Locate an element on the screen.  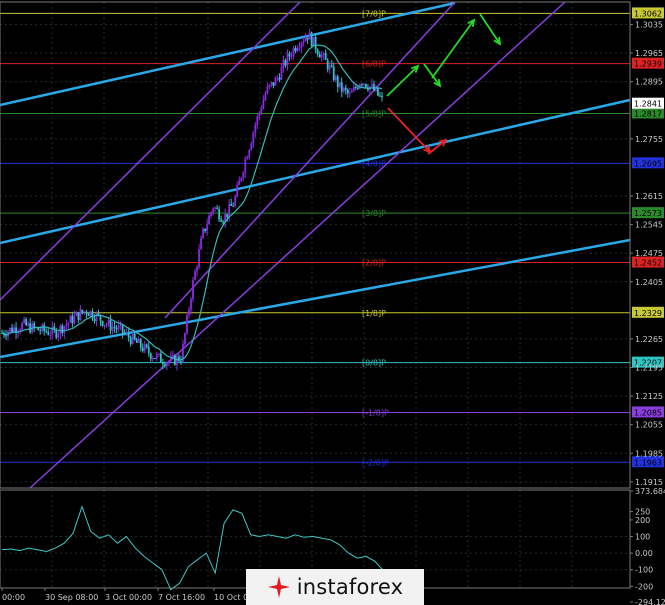
price-tick-label: 1.2475 is located at coordinates (649, 253).